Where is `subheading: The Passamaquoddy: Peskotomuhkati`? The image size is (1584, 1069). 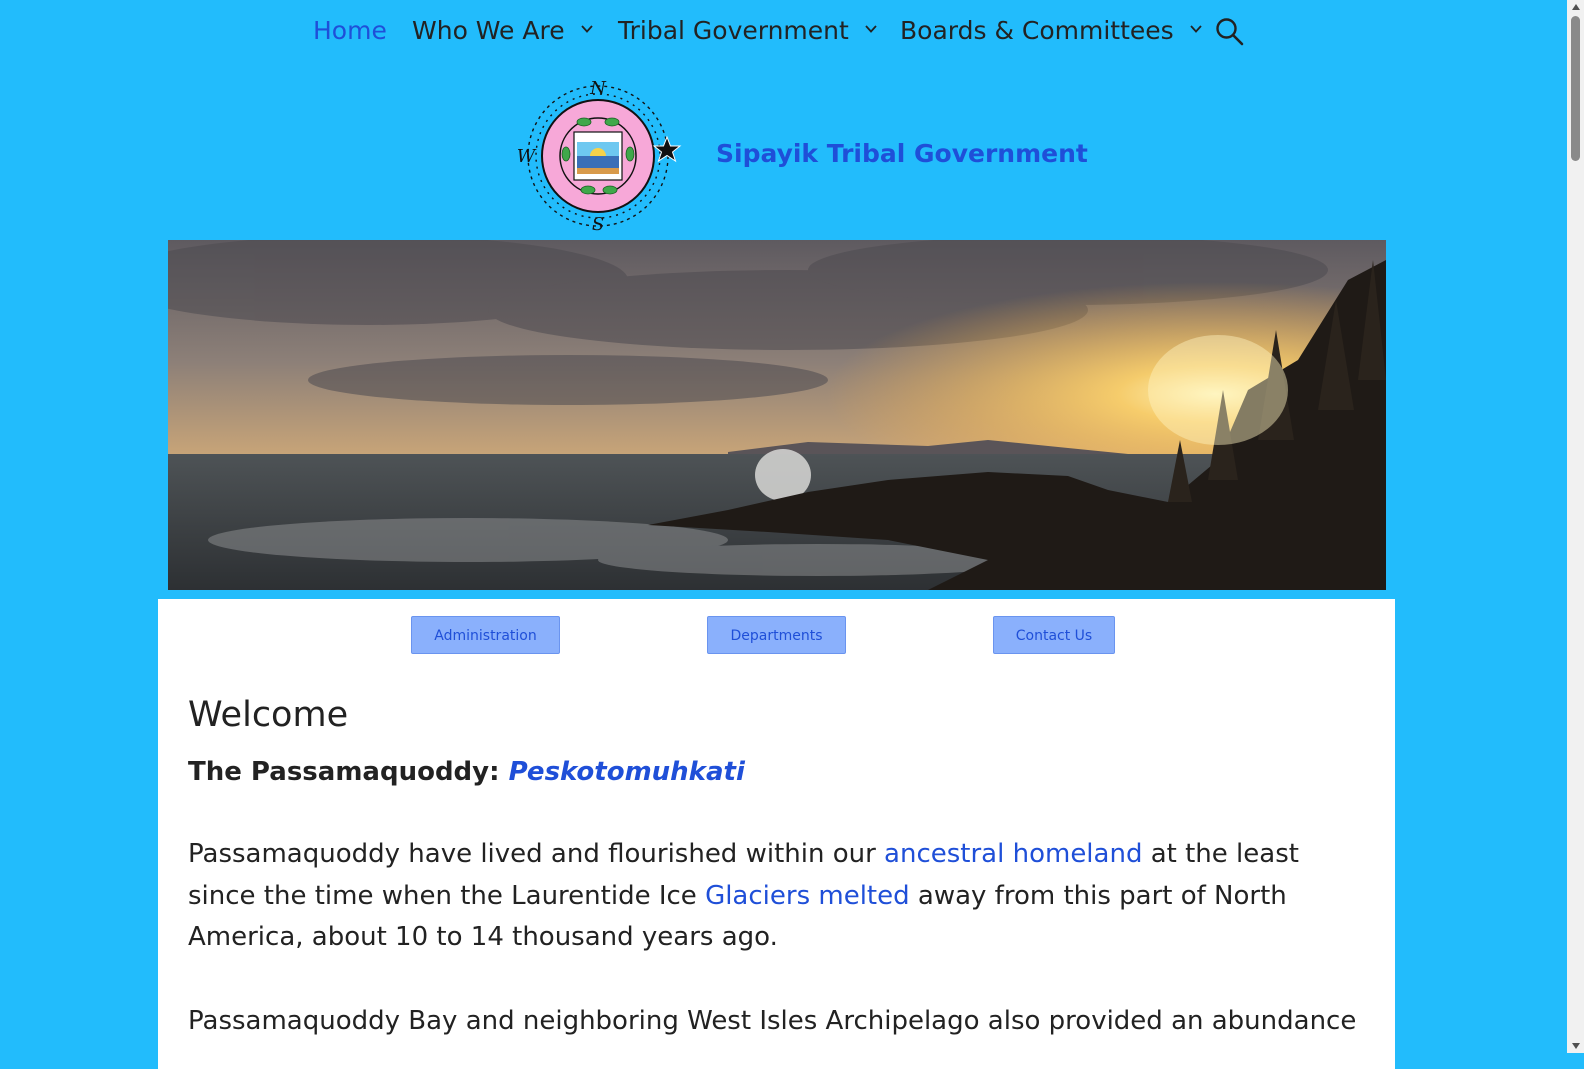
subheading: The Passamaquoddy: Peskotomuhkati is located at coordinates (778, 772).